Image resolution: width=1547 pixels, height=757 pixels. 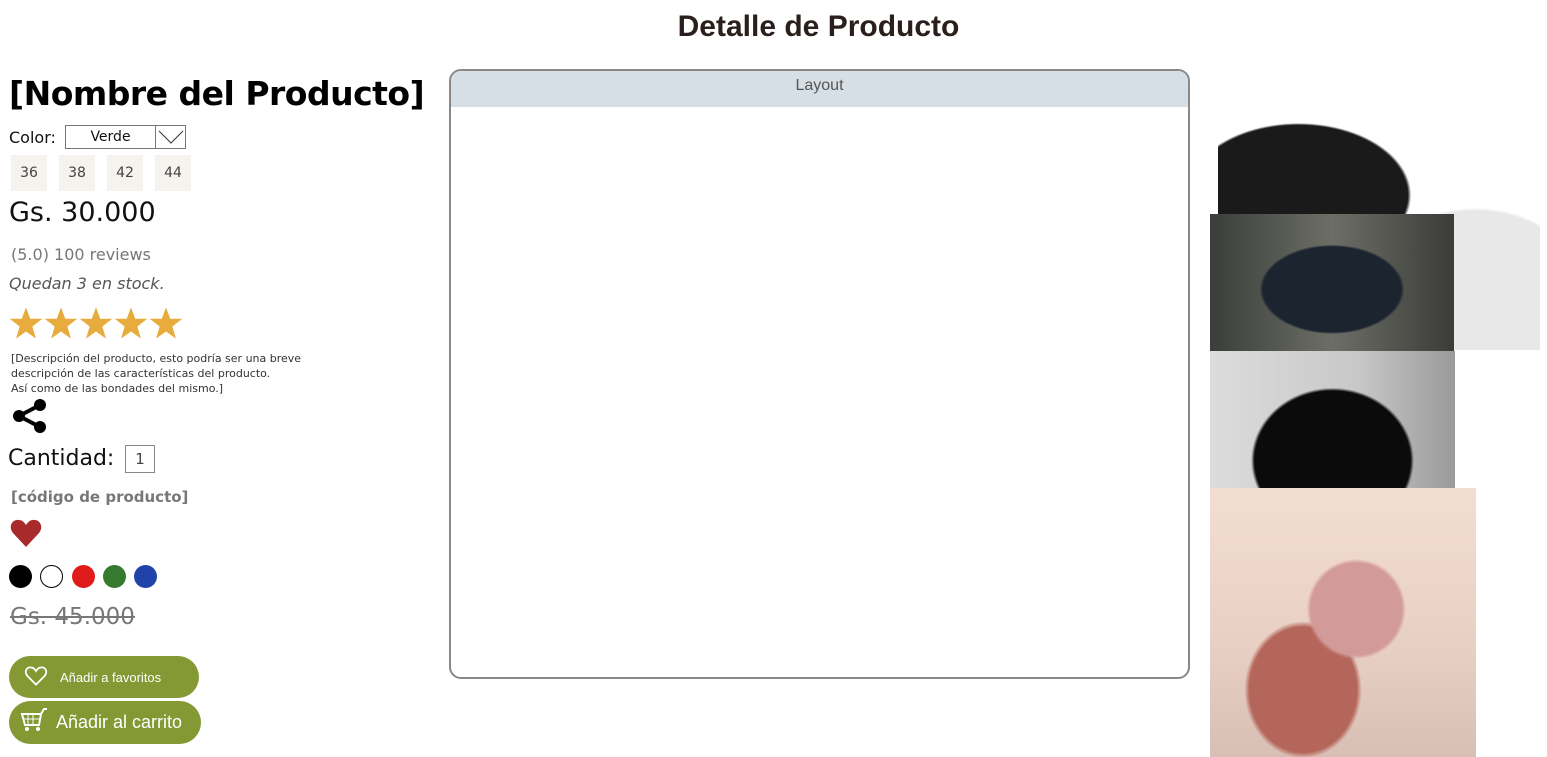 What do you see at coordinates (30, 418) in the screenshot?
I see `share-icon` at bounding box center [30, 418].